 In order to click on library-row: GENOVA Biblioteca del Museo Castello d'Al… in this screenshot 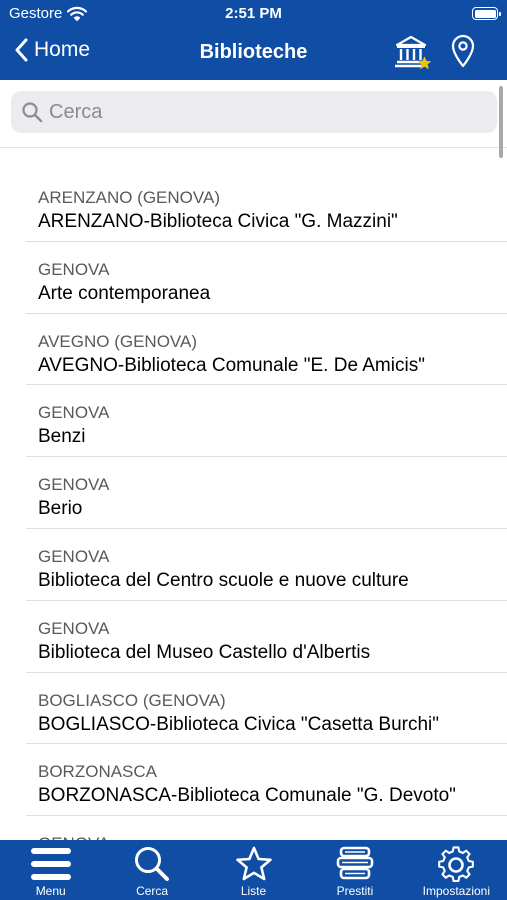, I will do `click(253, 637)`.